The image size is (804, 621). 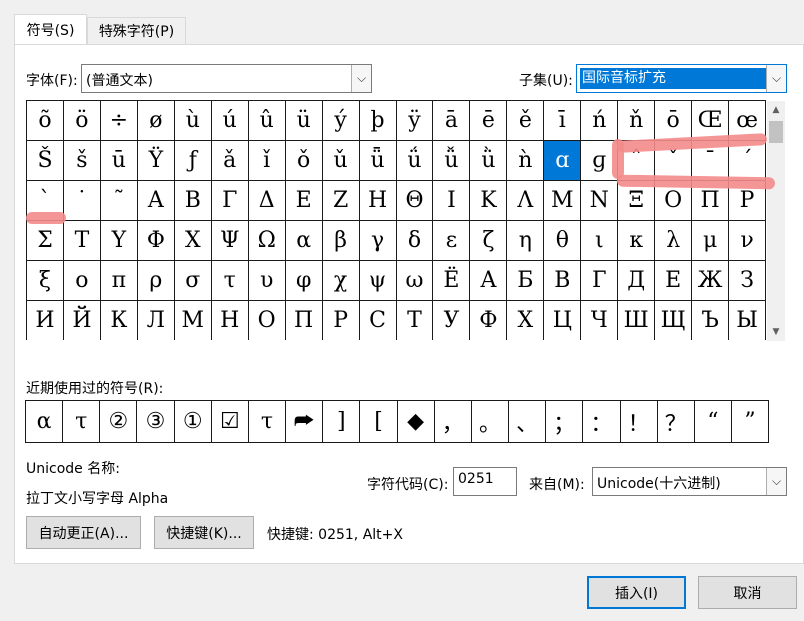 I want to click on recent-symbol-cell: ③, so click(x=156, y=421).